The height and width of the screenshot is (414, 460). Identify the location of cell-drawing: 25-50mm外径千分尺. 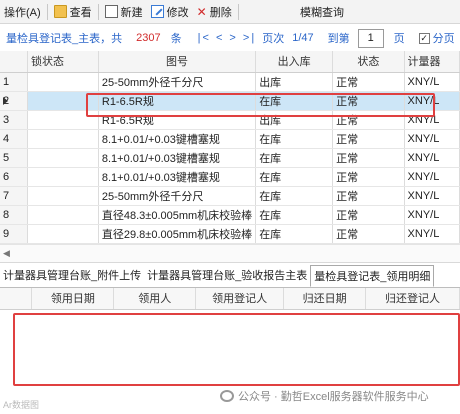
(177, 196).